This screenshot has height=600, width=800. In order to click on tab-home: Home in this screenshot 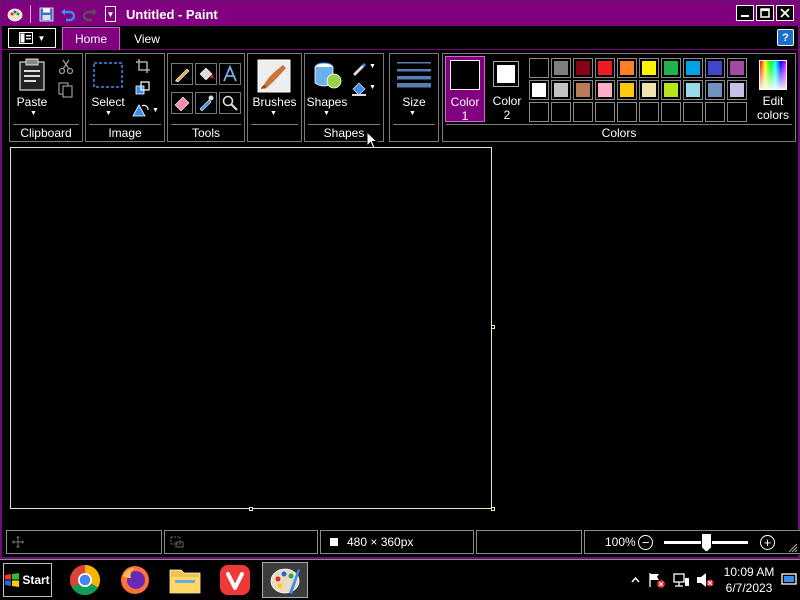, I will do `click(91, 38)`.